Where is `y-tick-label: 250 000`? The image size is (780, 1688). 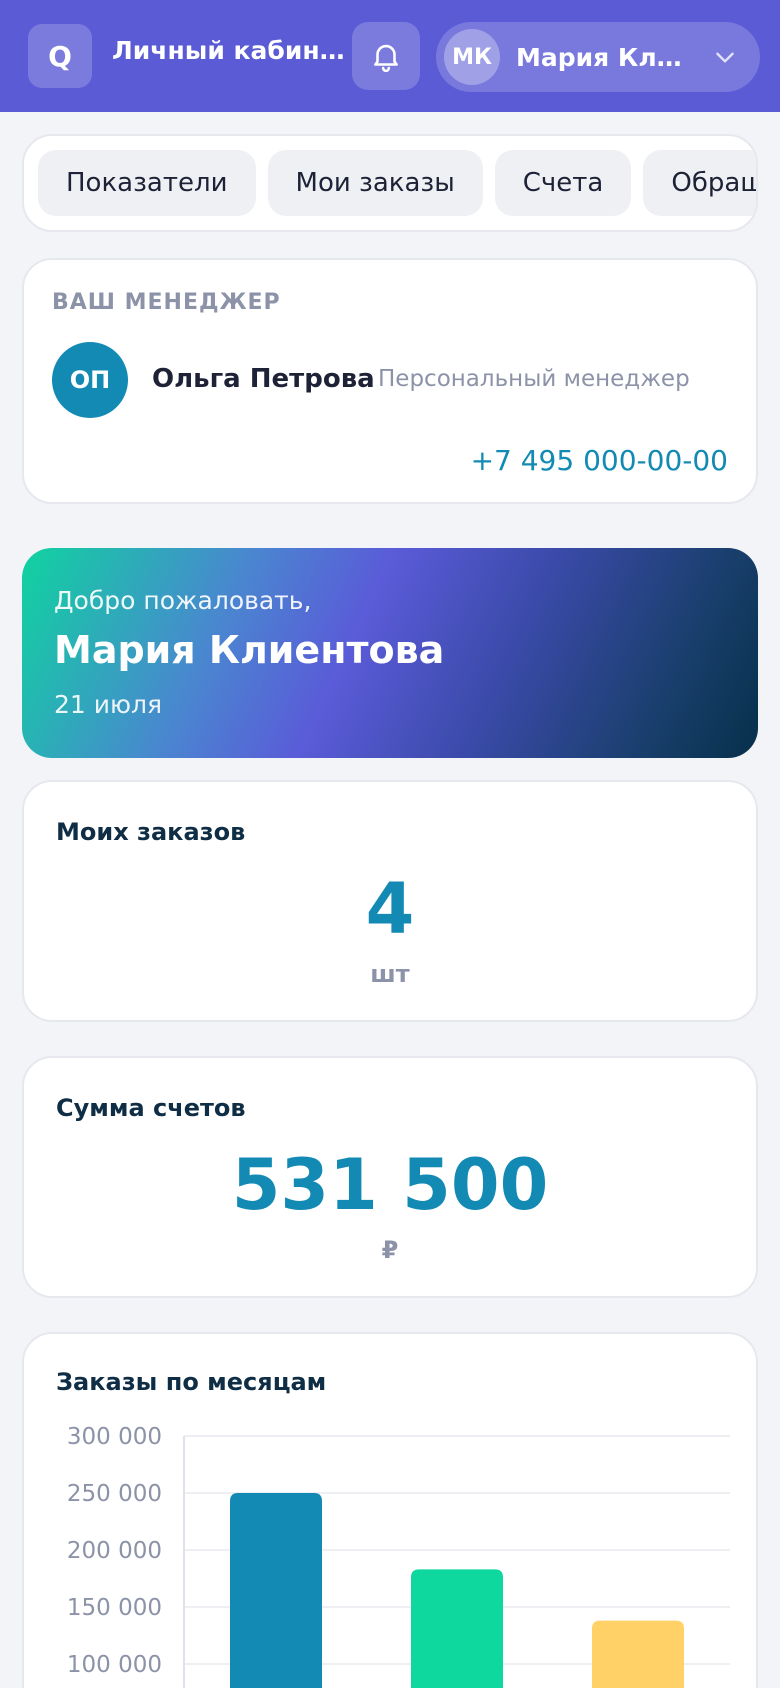 y-tick-label: 250 000 is located at coordinates (114, 1494).